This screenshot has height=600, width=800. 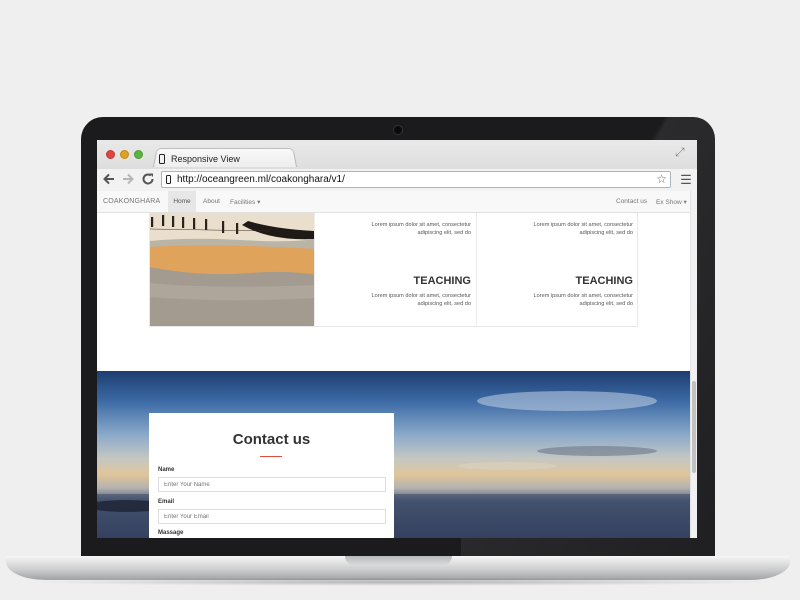 I want to click on star-icon: ☆, so click(x=661, y=179).